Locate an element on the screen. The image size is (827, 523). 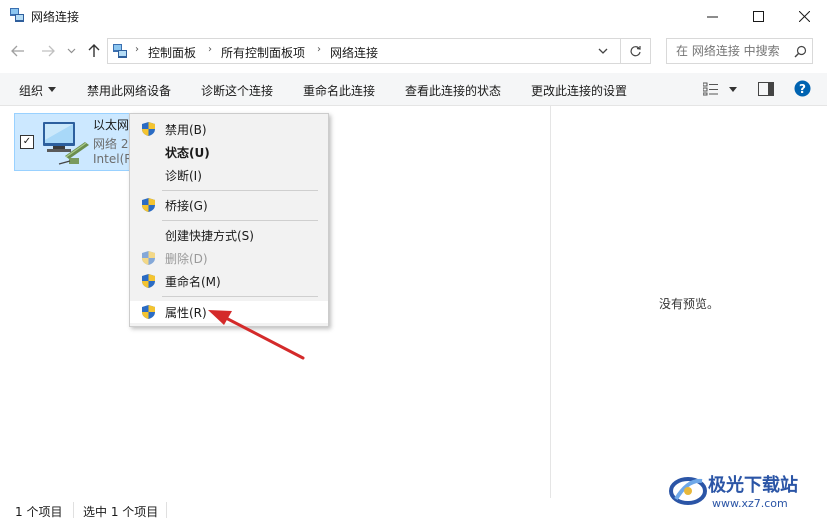
help-icon: ? is located at coordinates (802, 88).